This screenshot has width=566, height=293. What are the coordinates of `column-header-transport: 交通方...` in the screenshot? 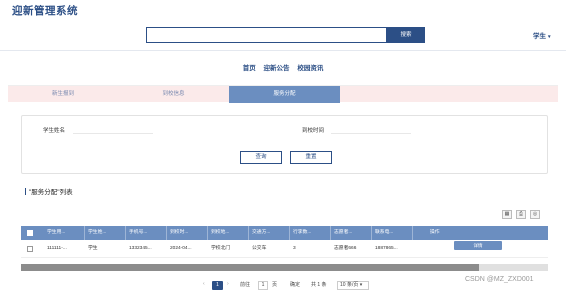 It's located at (269, 233).